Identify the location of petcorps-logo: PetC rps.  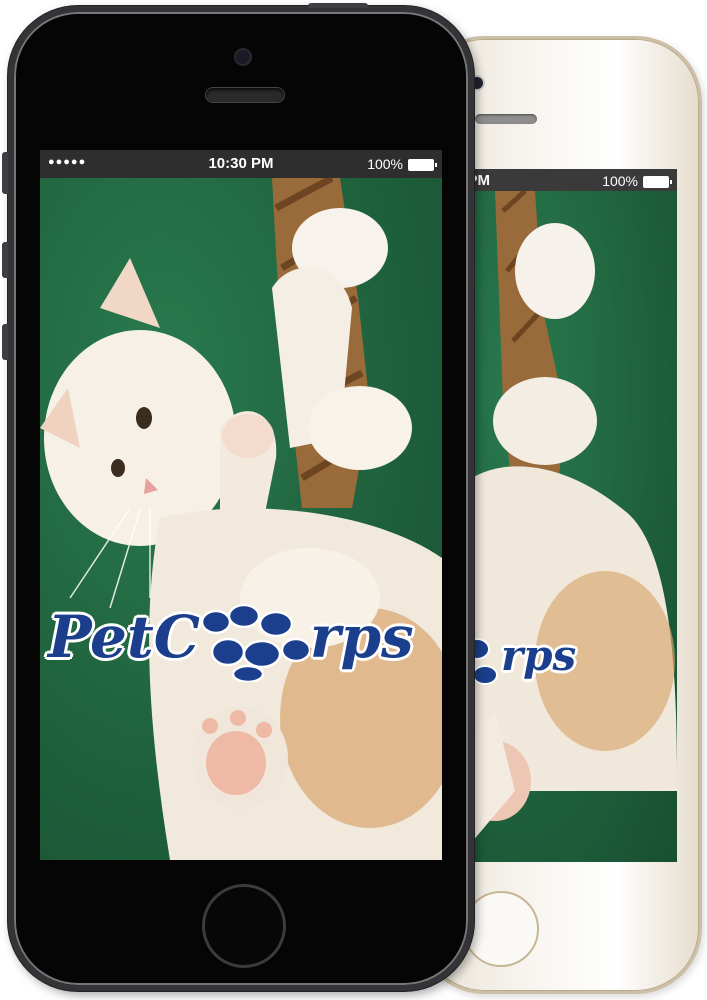
(231, 642).